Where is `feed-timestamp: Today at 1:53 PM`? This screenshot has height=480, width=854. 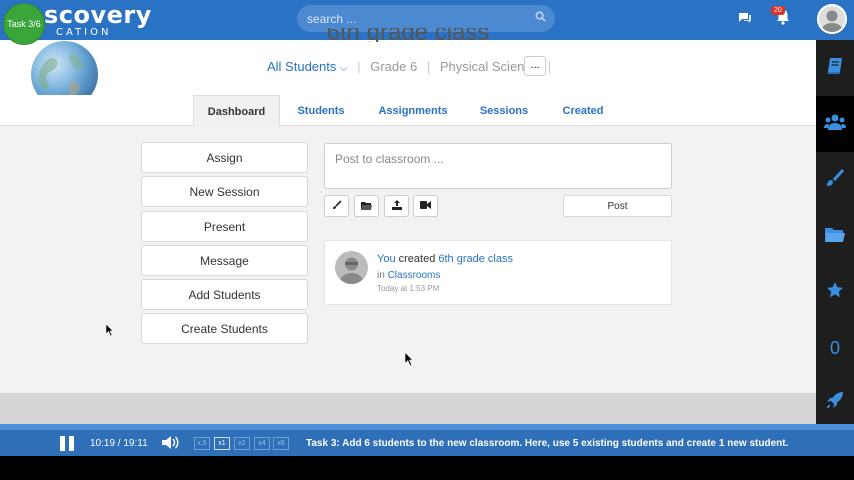
feed-timestamp: Today at 1:53 PM is located at coordinates (408, 288).